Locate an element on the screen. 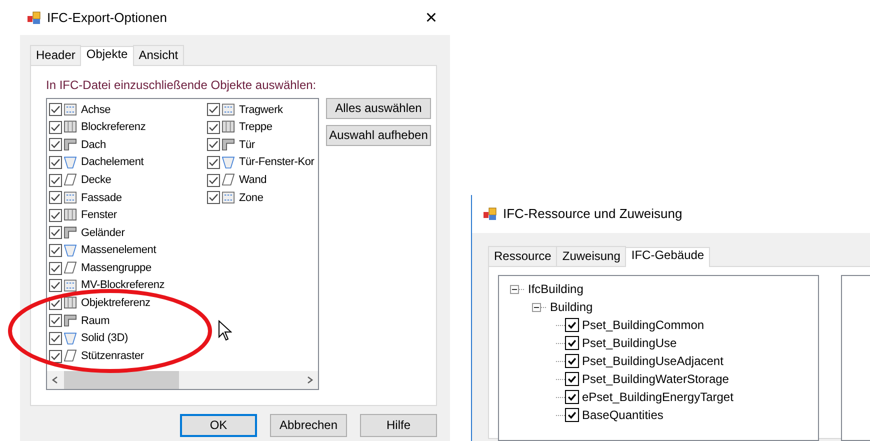  mouse-cursor-icon is located at coordinates (225, 330).